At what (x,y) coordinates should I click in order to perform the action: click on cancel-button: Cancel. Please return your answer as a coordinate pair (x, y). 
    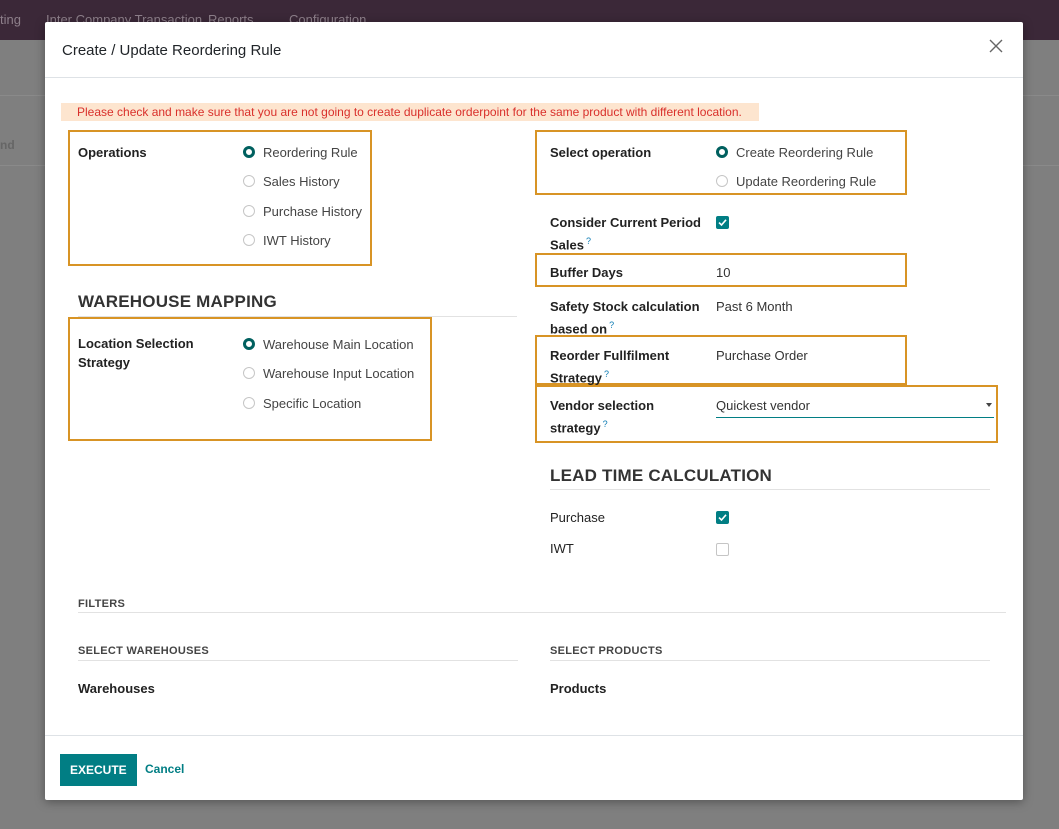
    Looking at the image, I should click on (164, 769).